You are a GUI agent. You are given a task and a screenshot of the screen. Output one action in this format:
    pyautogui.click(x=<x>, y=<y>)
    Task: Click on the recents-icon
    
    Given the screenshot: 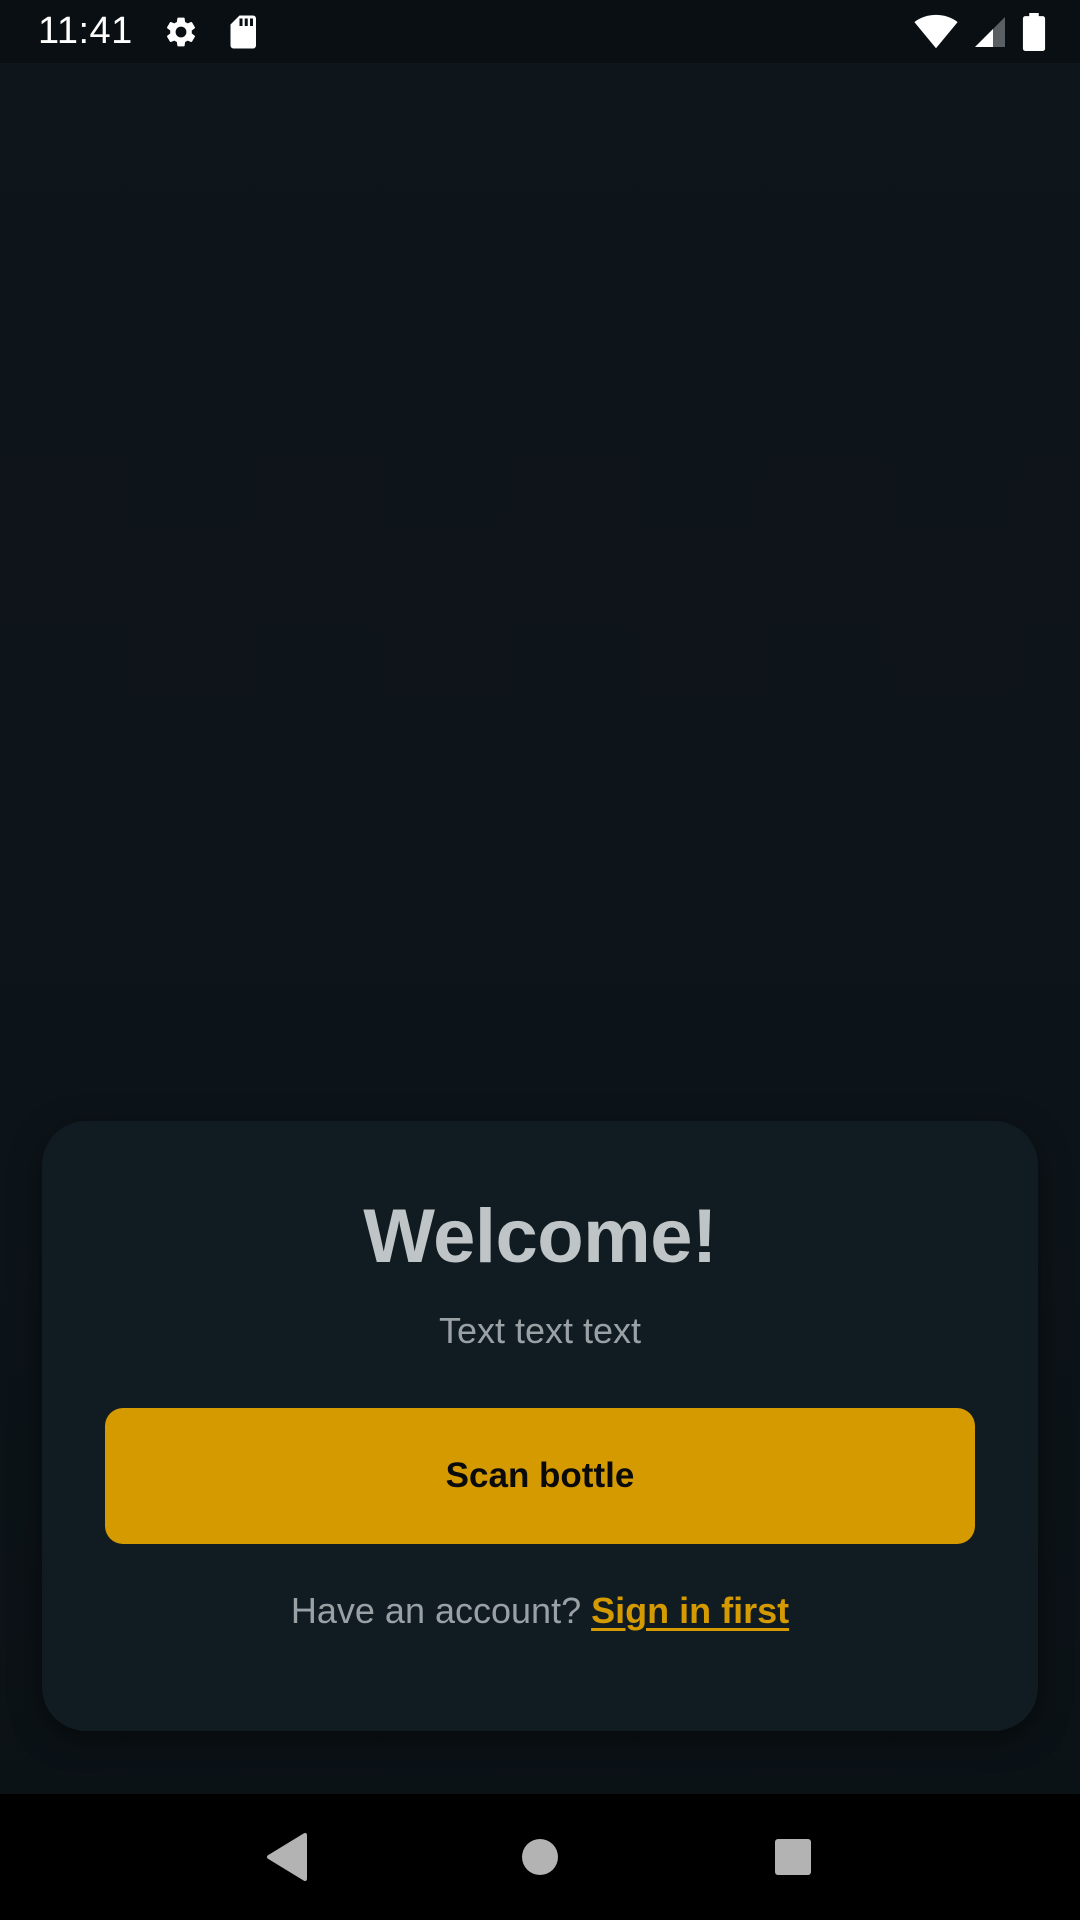 What is the action you would take?
    pyautogui.click(x=793, y=1857)
    